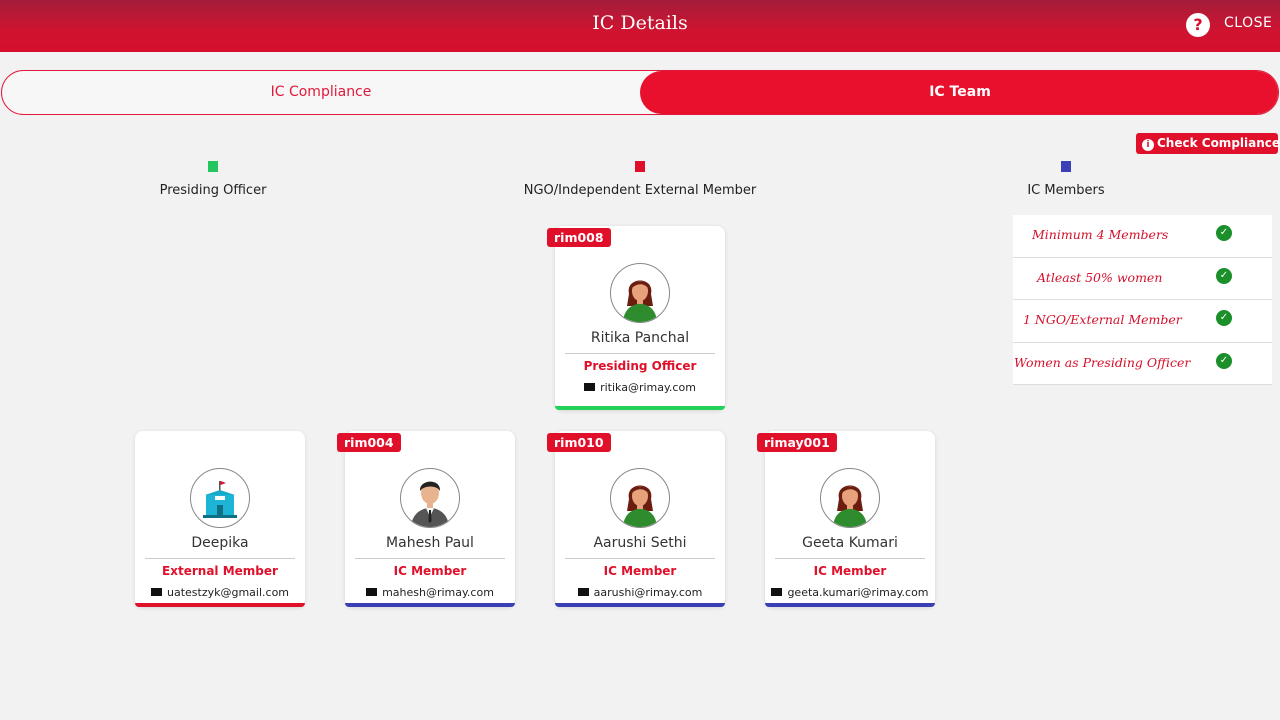 The image size is (1280, 720). I want to click on tab-ic-compliance: IC Compliance, so click(321, 92).